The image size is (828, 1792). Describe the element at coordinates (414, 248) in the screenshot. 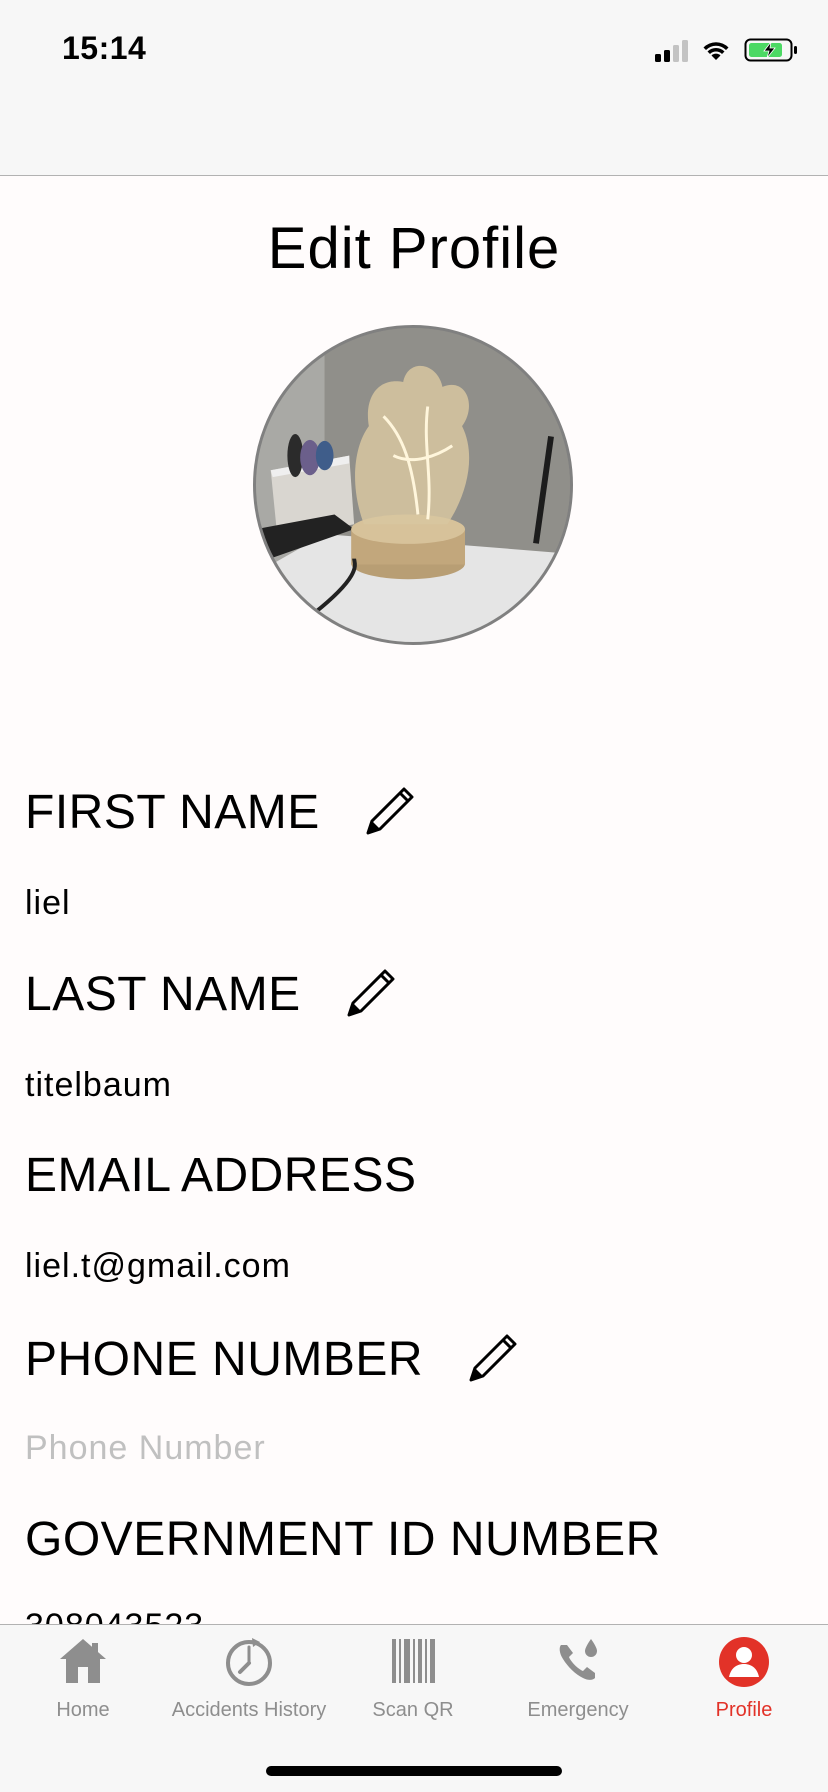

I see `page-title: Edit Profile` at that location.